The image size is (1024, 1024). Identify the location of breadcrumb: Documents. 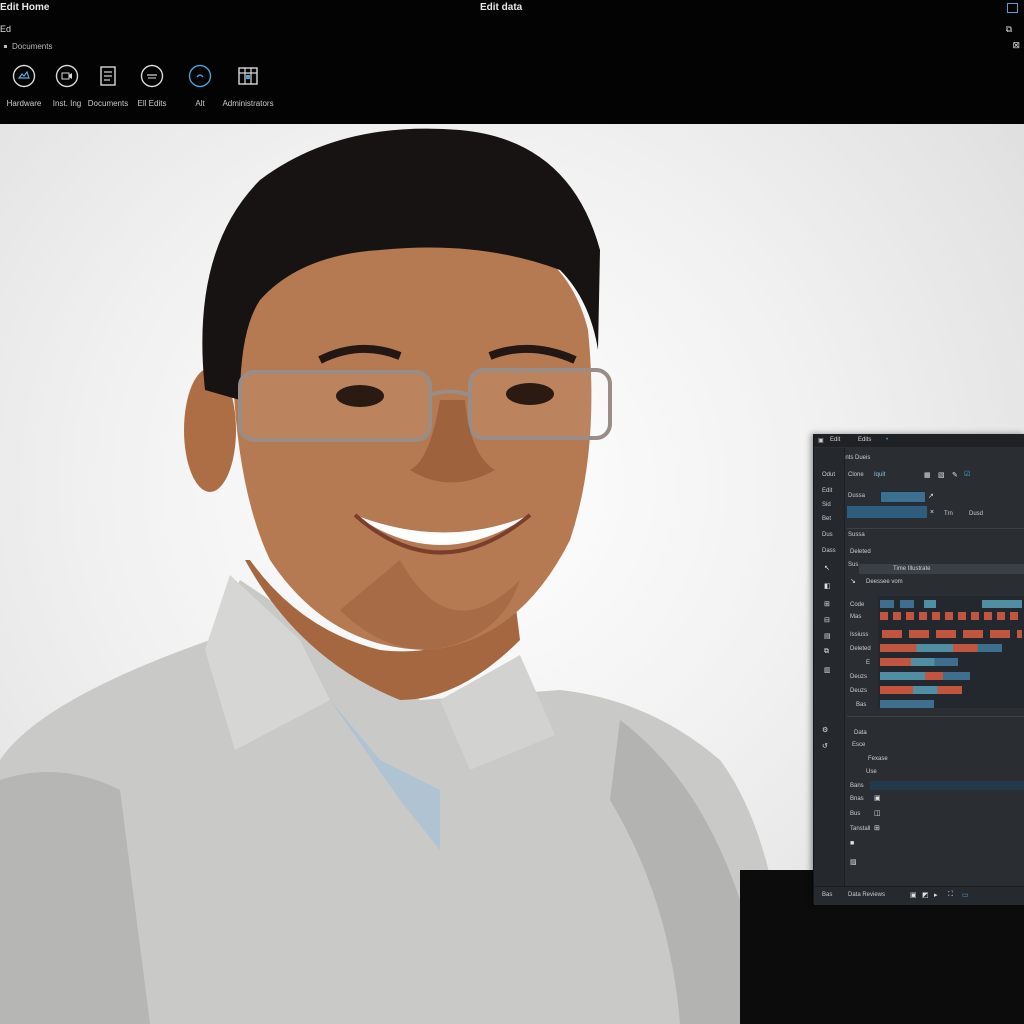
(28, 46).